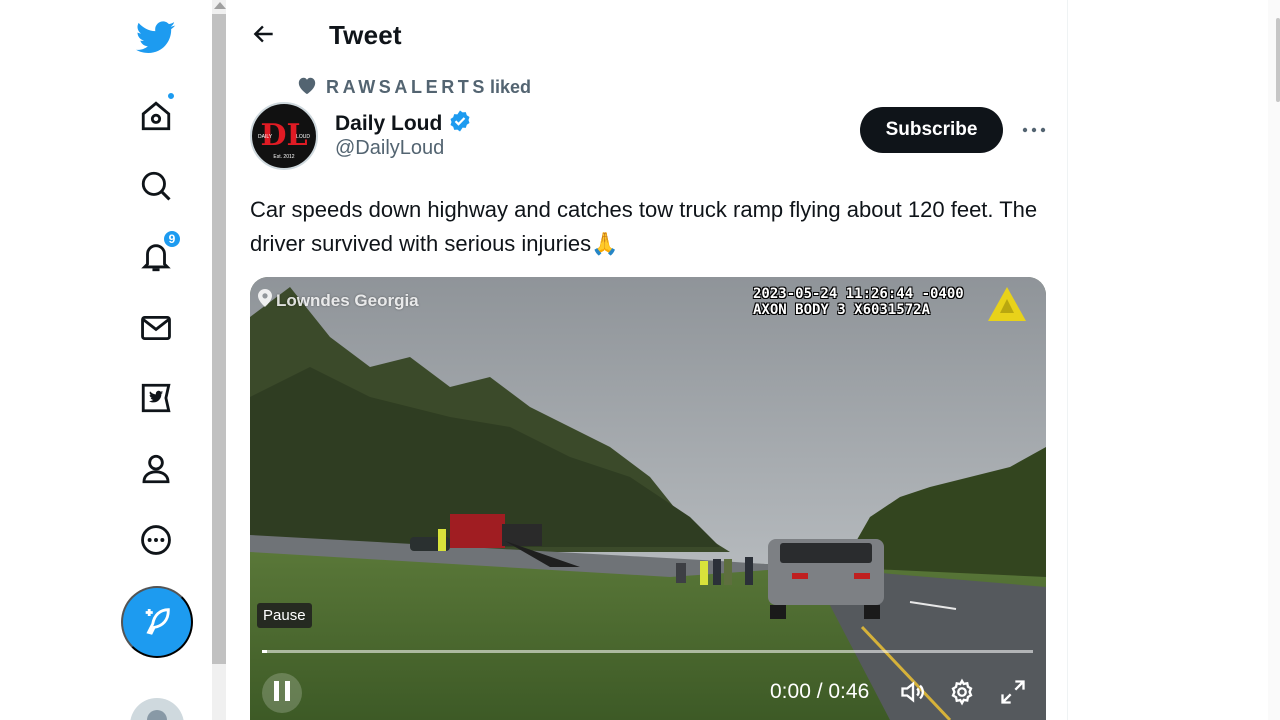 This screenshot has height=720, width=1280. I want to click on author-name-row: Daily Loud, so click(403, 124).